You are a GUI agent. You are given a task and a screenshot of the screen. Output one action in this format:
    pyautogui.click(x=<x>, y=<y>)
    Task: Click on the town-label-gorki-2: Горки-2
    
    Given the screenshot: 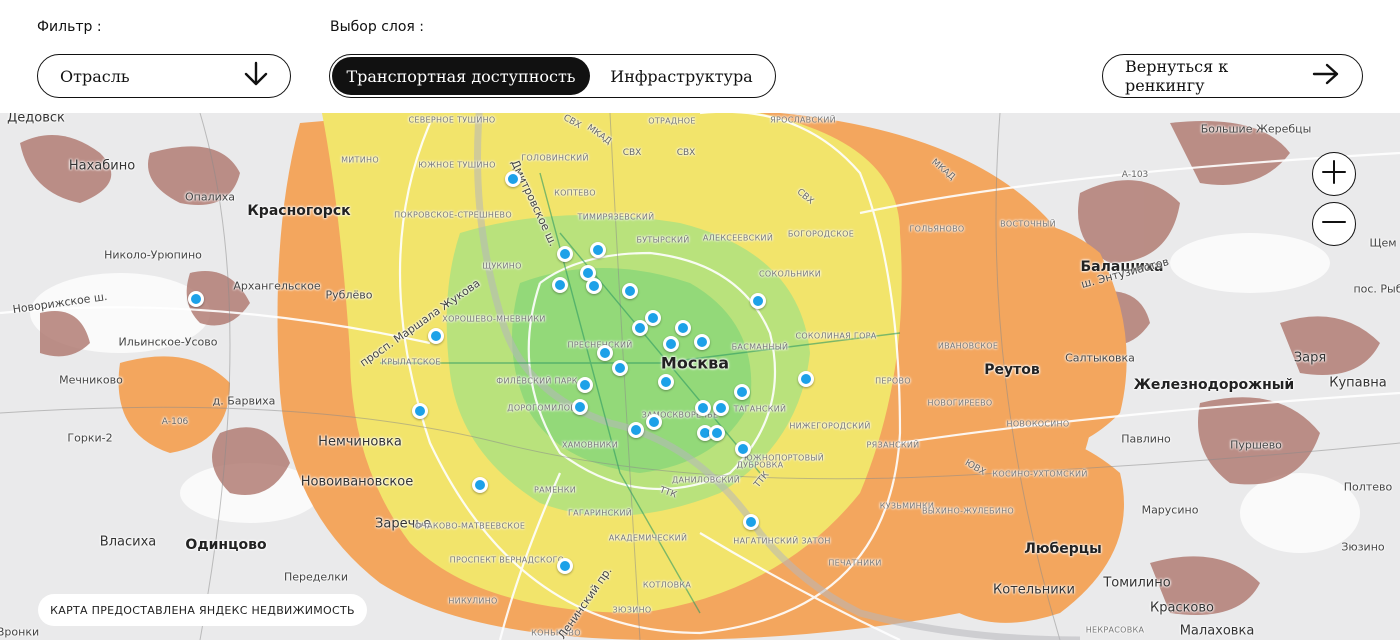 What is the action you would take?
    pyautogui.click(x=90, y=438)
    